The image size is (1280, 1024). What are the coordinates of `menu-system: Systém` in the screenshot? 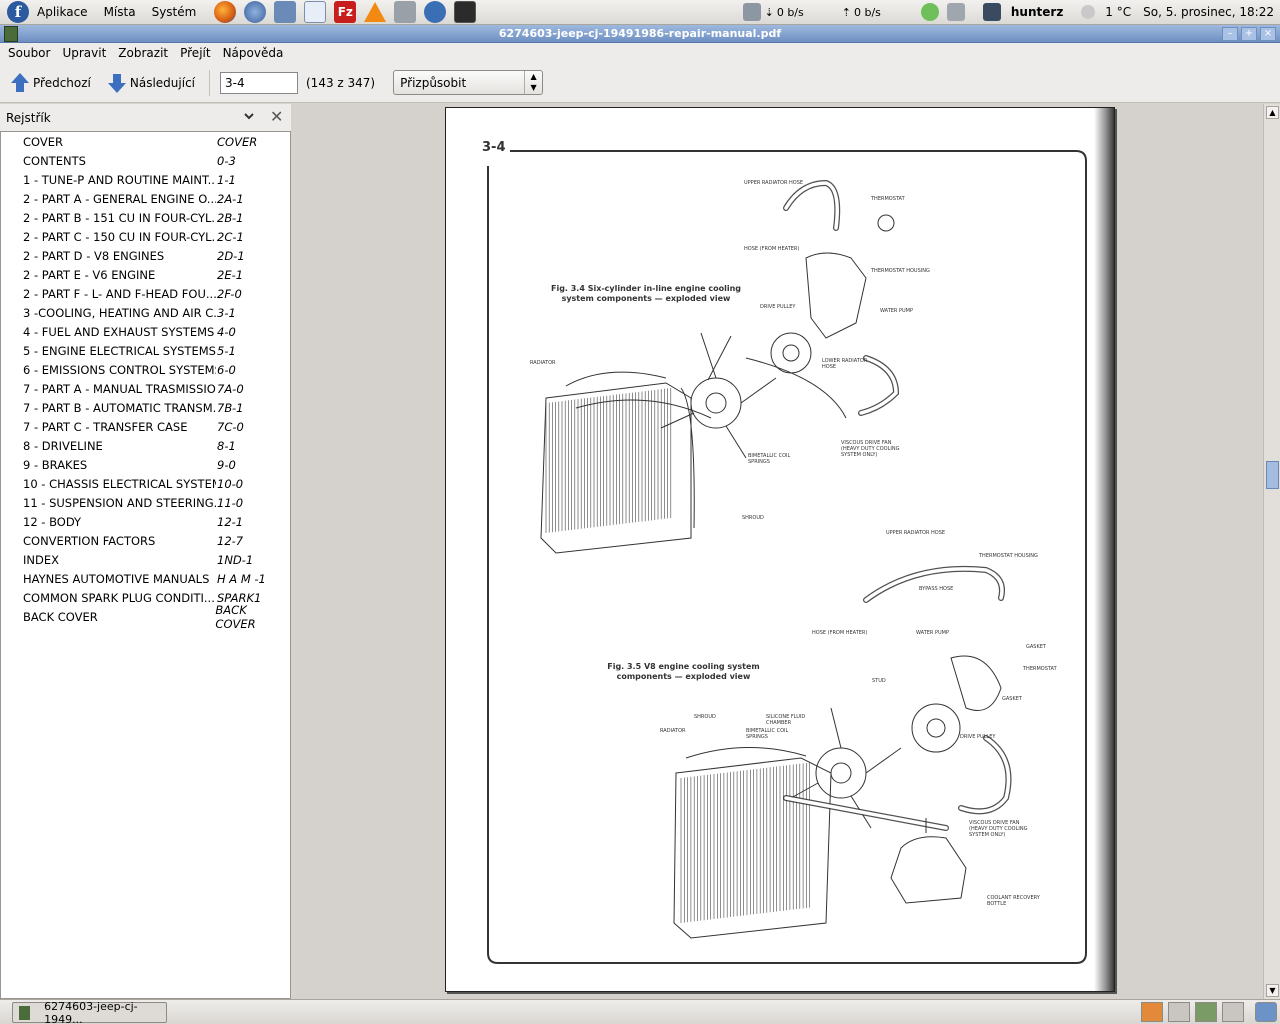 It's located at (174, 12).